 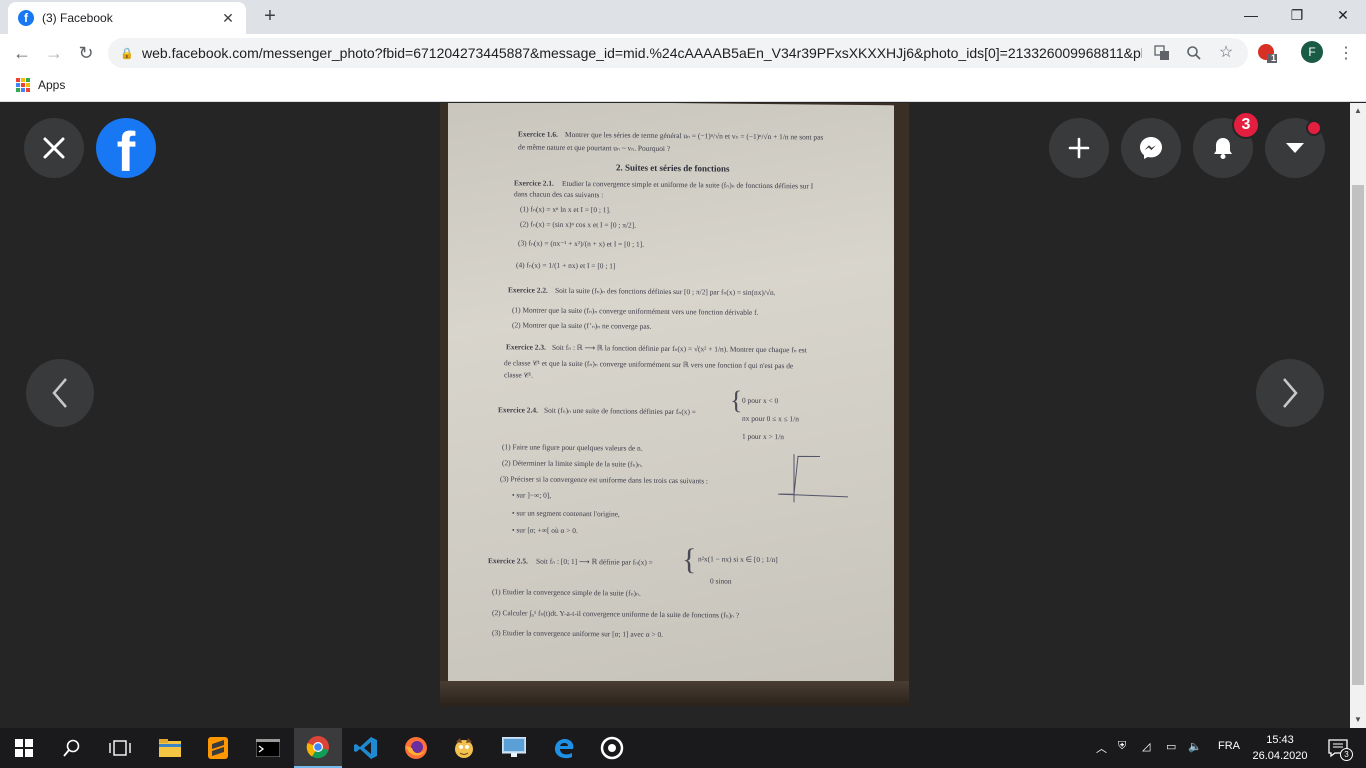 What do you see at coordinates (1122, 746) in the screenshot?
I see `network-shield-icon: ⛨` at bounding box center [1122, 746].